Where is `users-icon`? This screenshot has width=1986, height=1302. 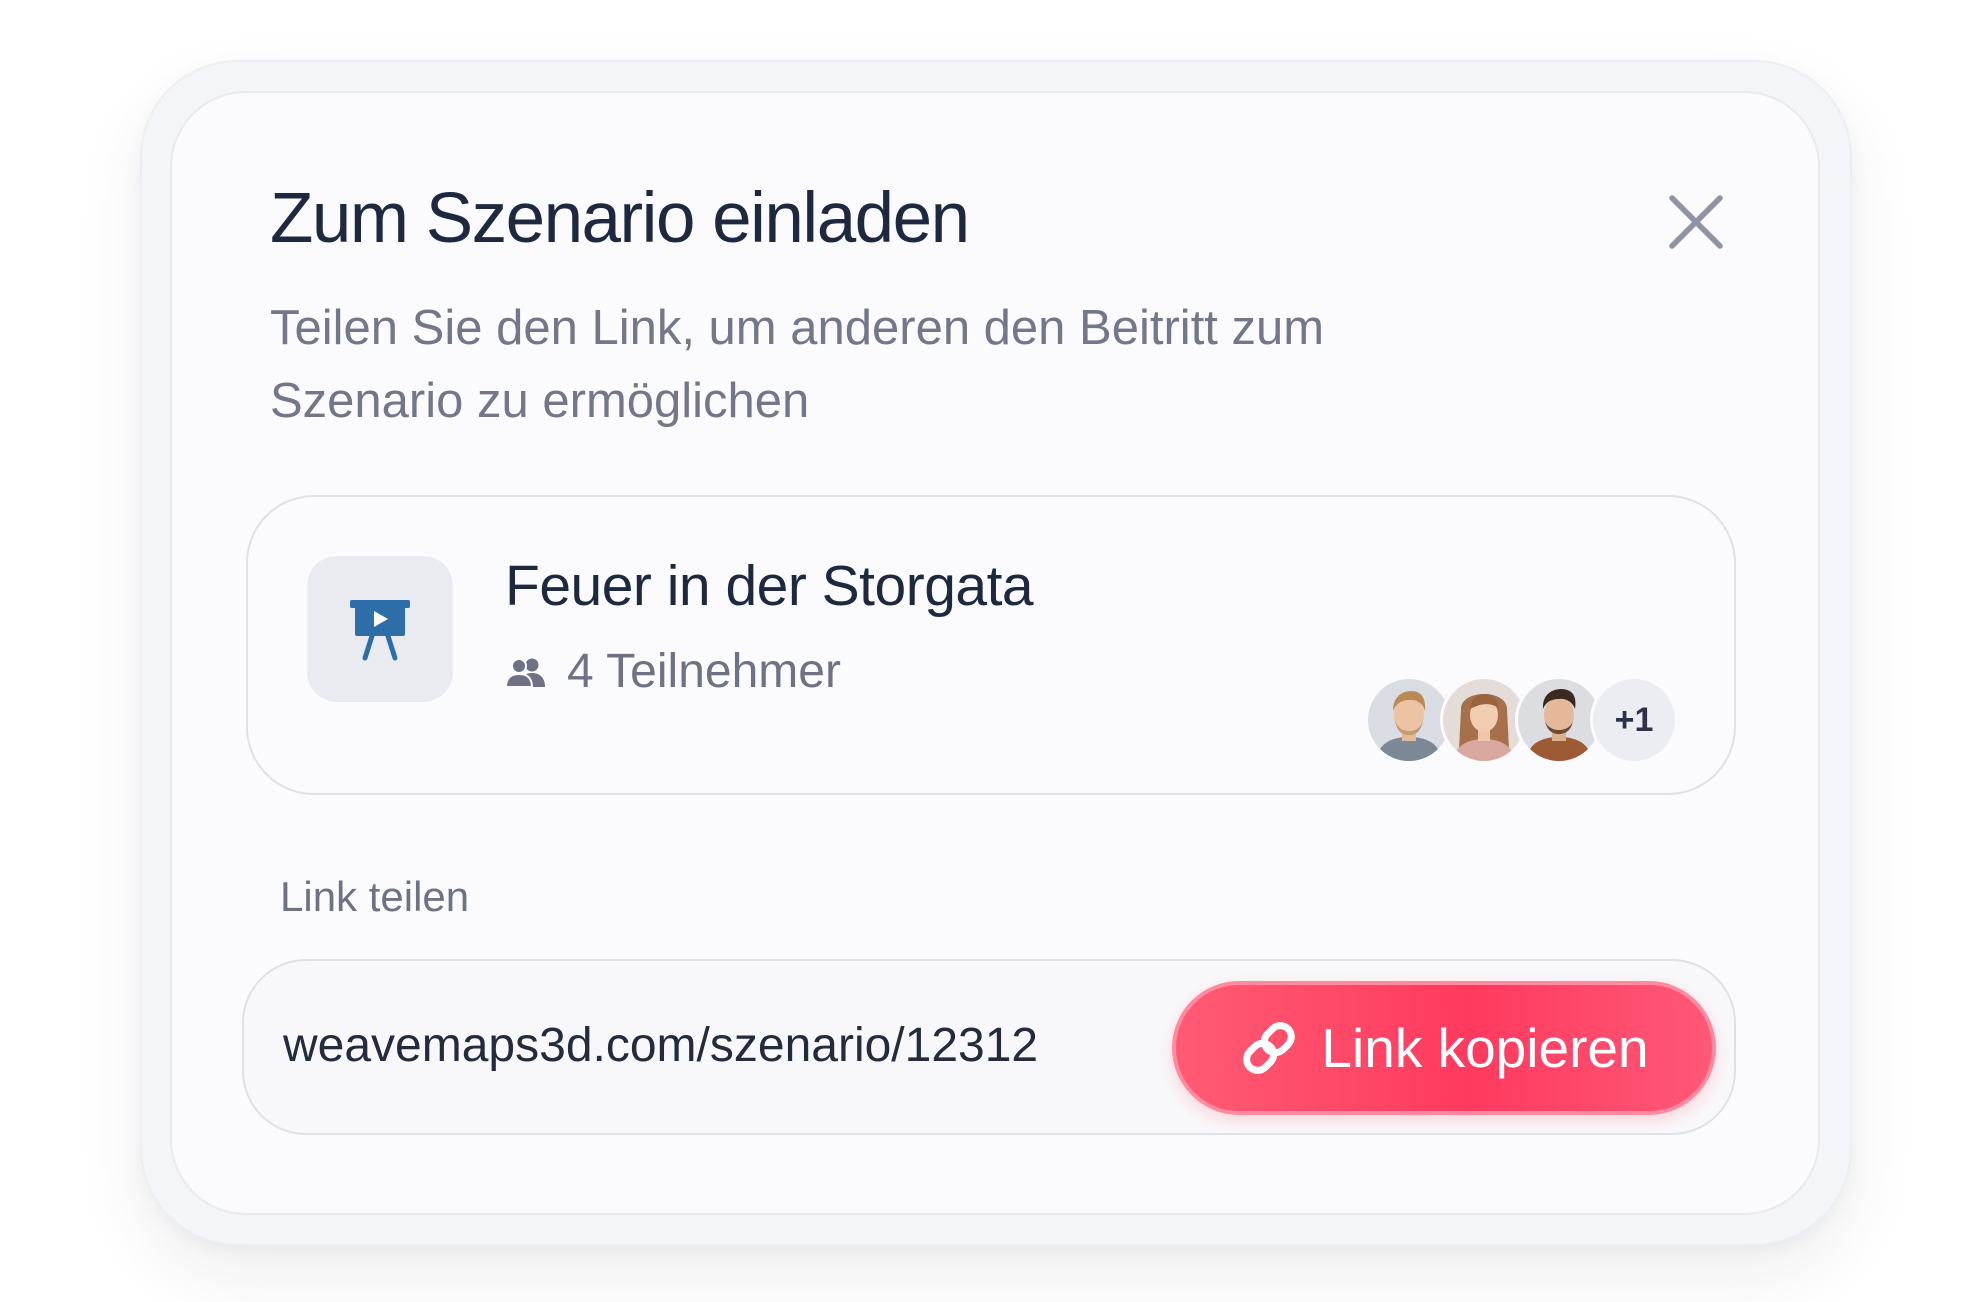 users-icon is located at coordinates (525, 672).